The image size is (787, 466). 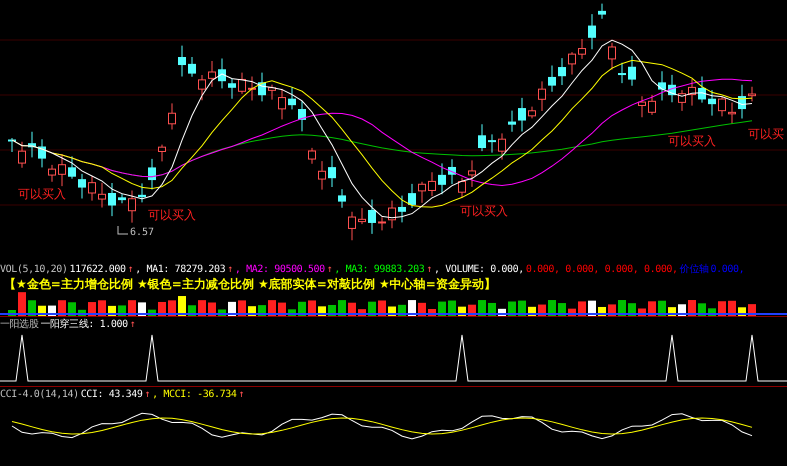 What do you see at coordinates (97, 269) in the screenshot?
I see `legend-text: 117622.000` at bounding box center [97, 269].